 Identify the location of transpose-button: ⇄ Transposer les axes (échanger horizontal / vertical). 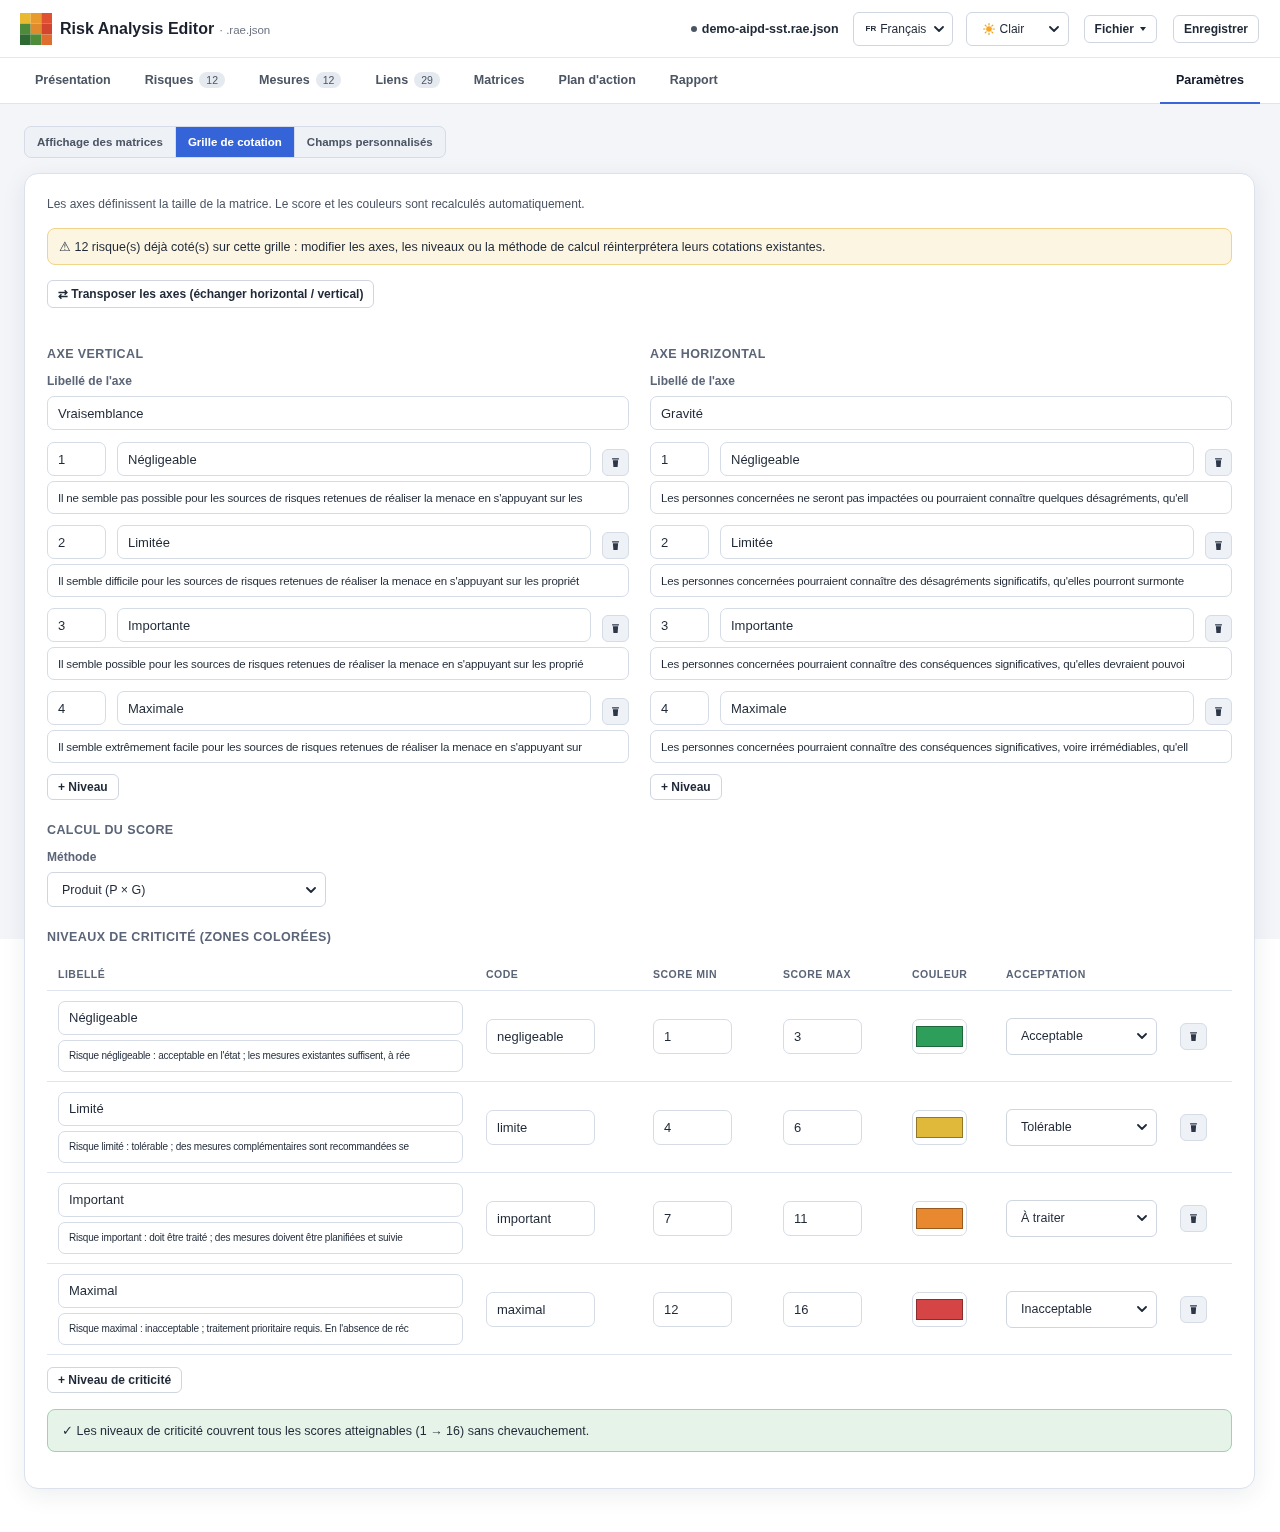
(211, 294).